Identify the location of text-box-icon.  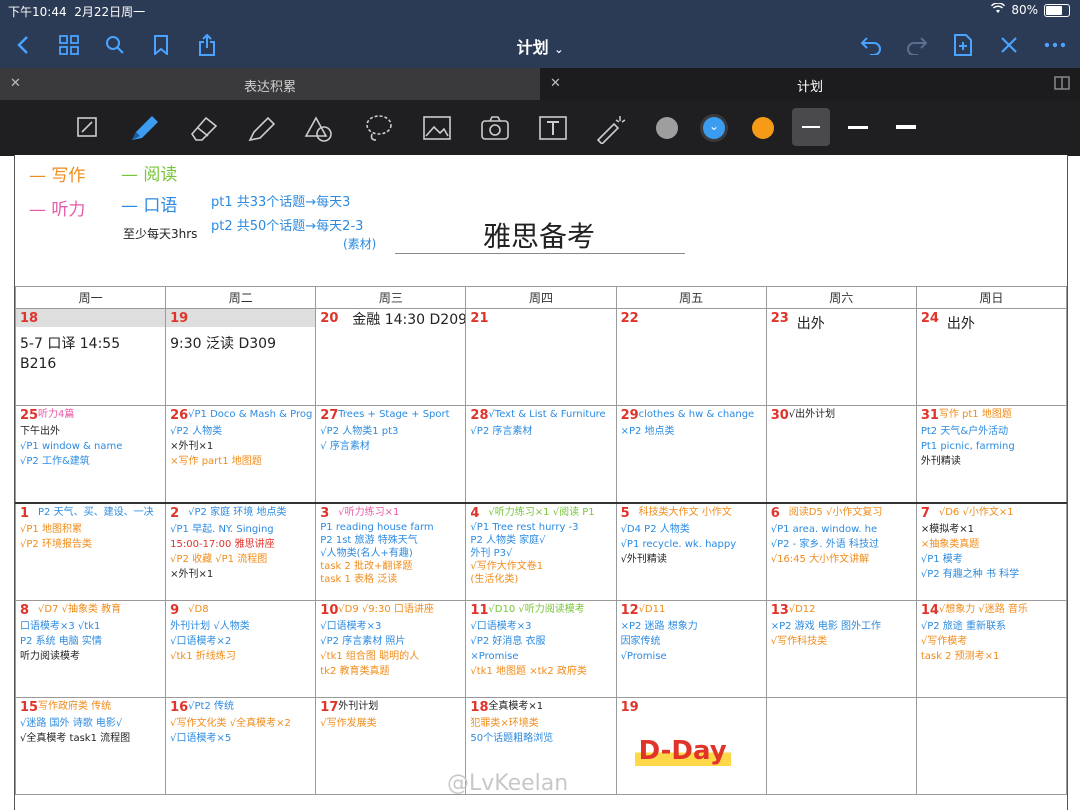
(553, 128).